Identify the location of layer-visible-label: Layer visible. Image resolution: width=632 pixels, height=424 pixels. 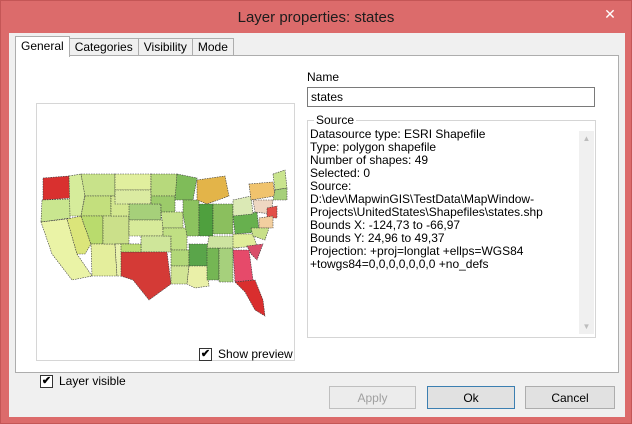
(92, 381).